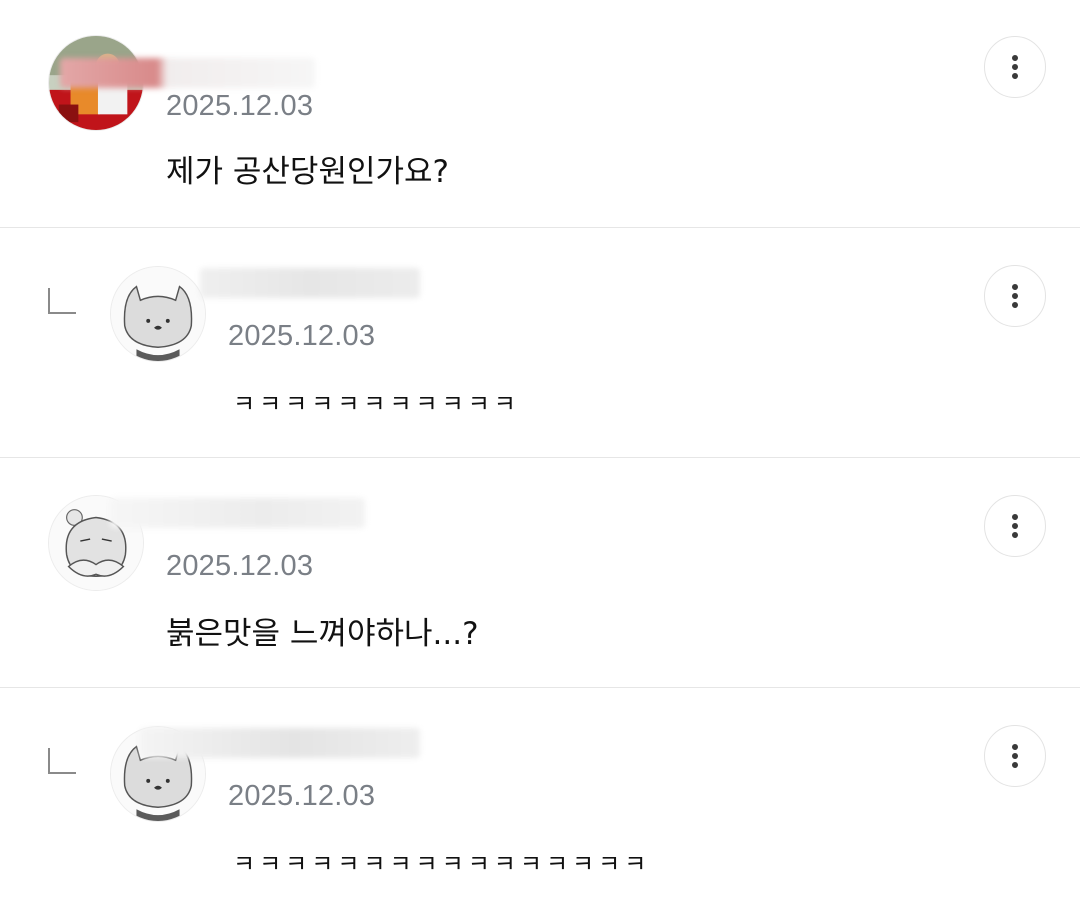 The image size is (1080, 911). I want to click on comment-text: 제가 공산당원인가요?, so click(307, 172).